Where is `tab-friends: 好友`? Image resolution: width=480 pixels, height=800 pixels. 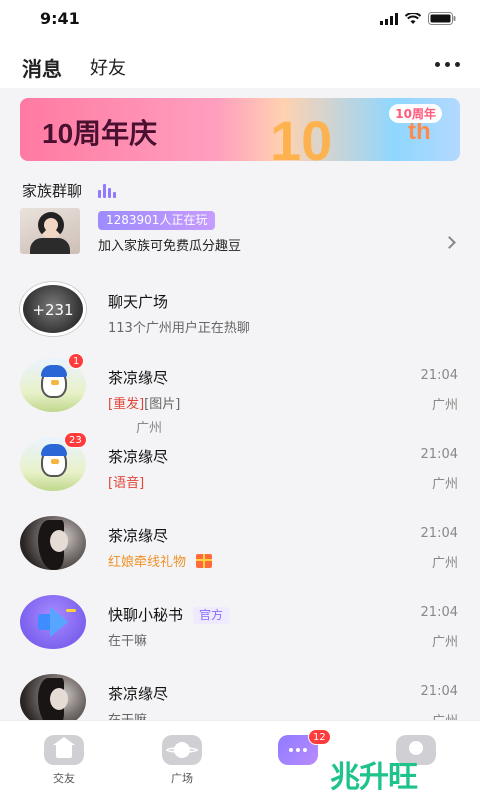
tab-friends: 好友 is located at coordinates (108, 67).